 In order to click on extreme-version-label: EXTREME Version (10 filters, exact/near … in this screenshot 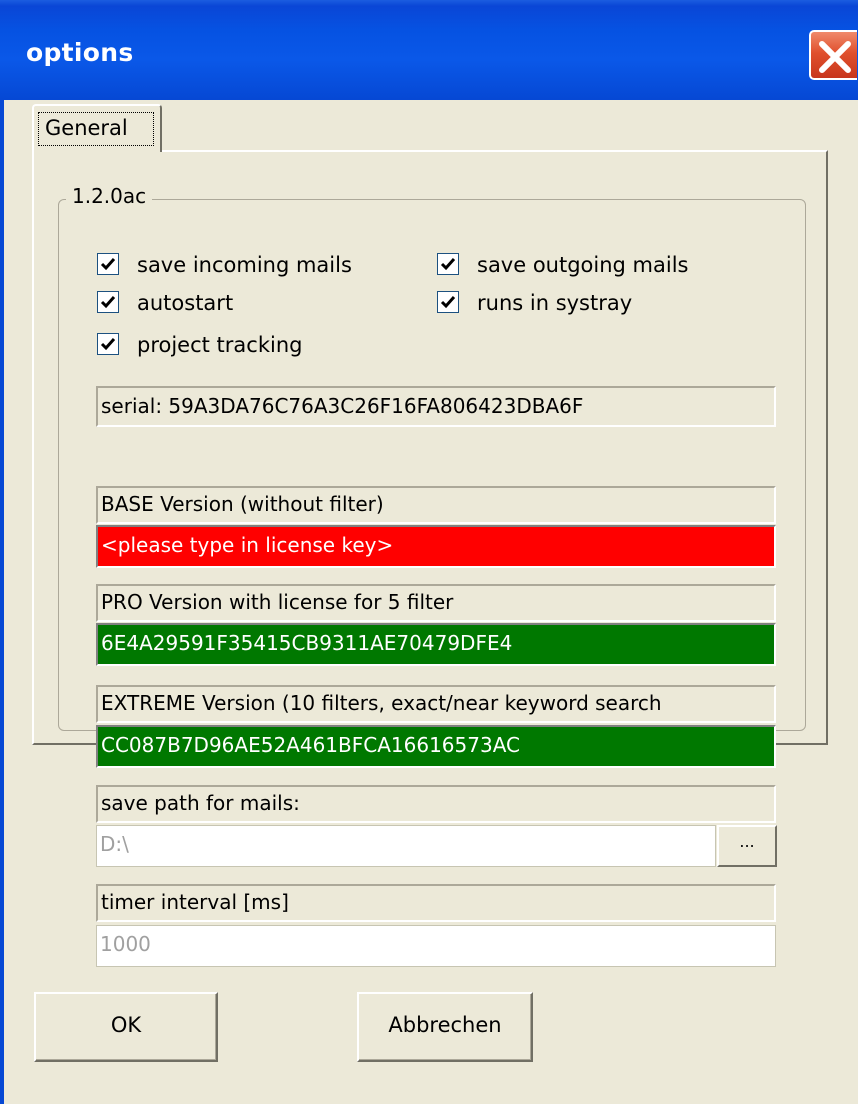, I will do `click(436, 704)`.